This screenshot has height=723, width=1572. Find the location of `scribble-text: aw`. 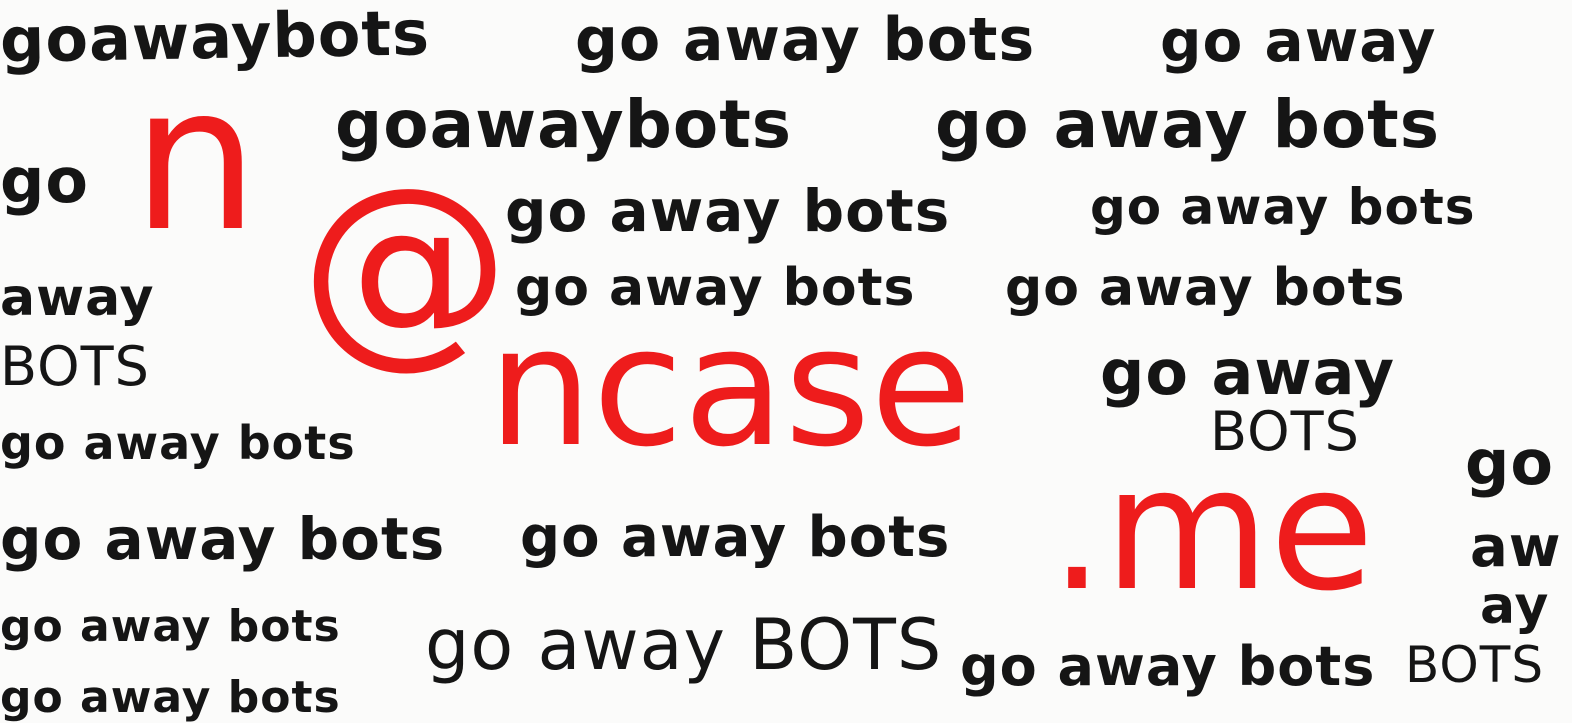

scribble-text: aw is located at coordinates (1516, 547).